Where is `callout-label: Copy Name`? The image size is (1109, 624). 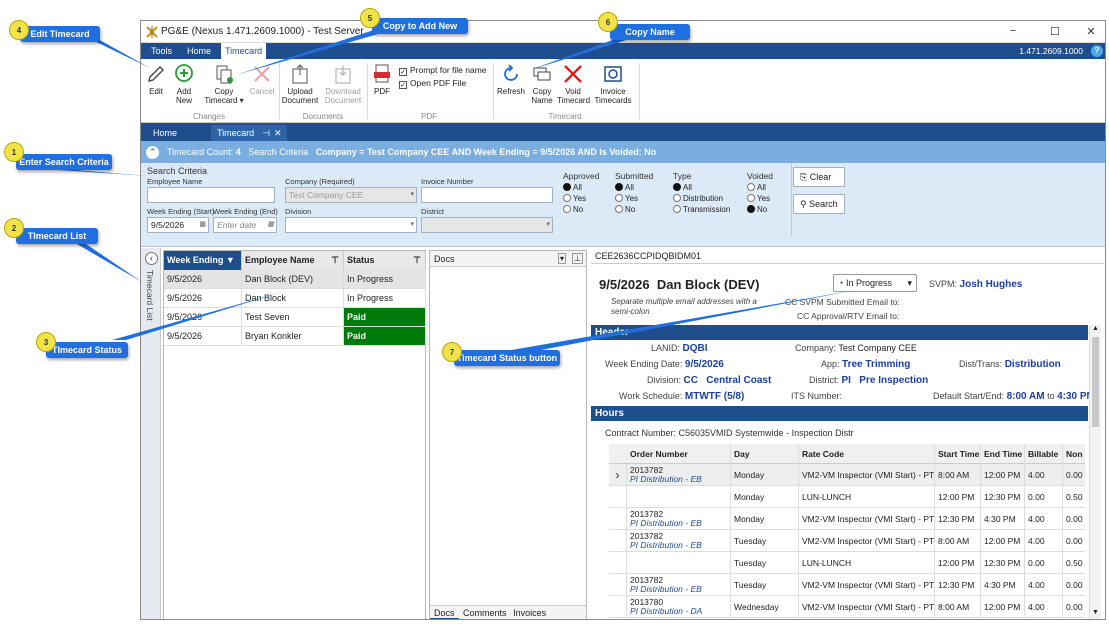
callout-label: Copy Name is located at coordinates (650, 32).